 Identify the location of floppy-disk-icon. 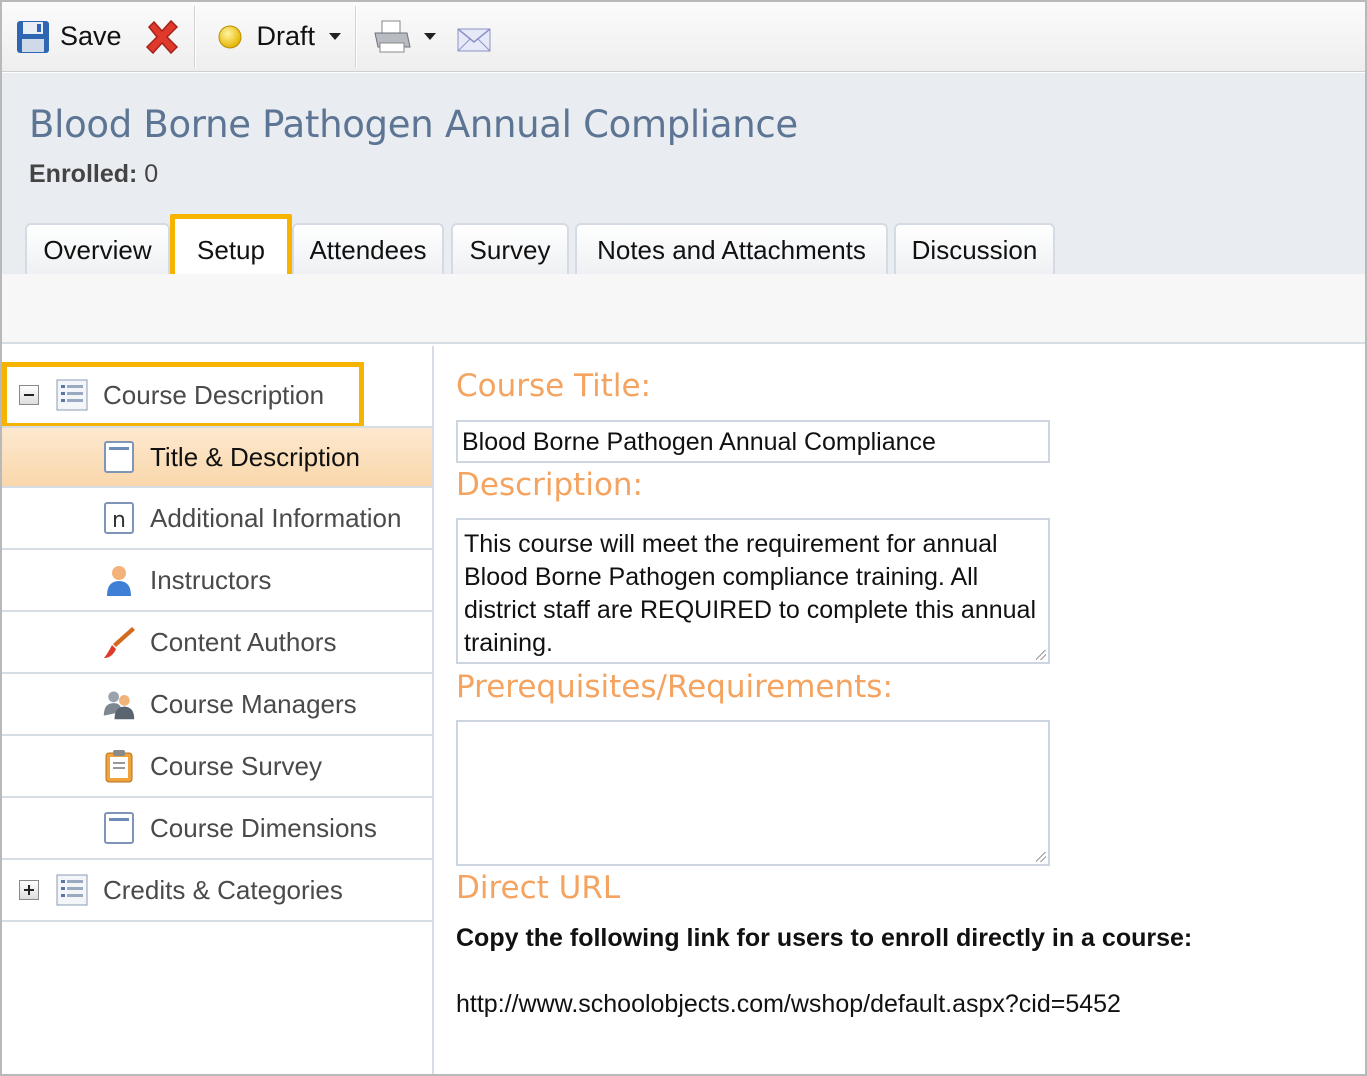
(33, 36).